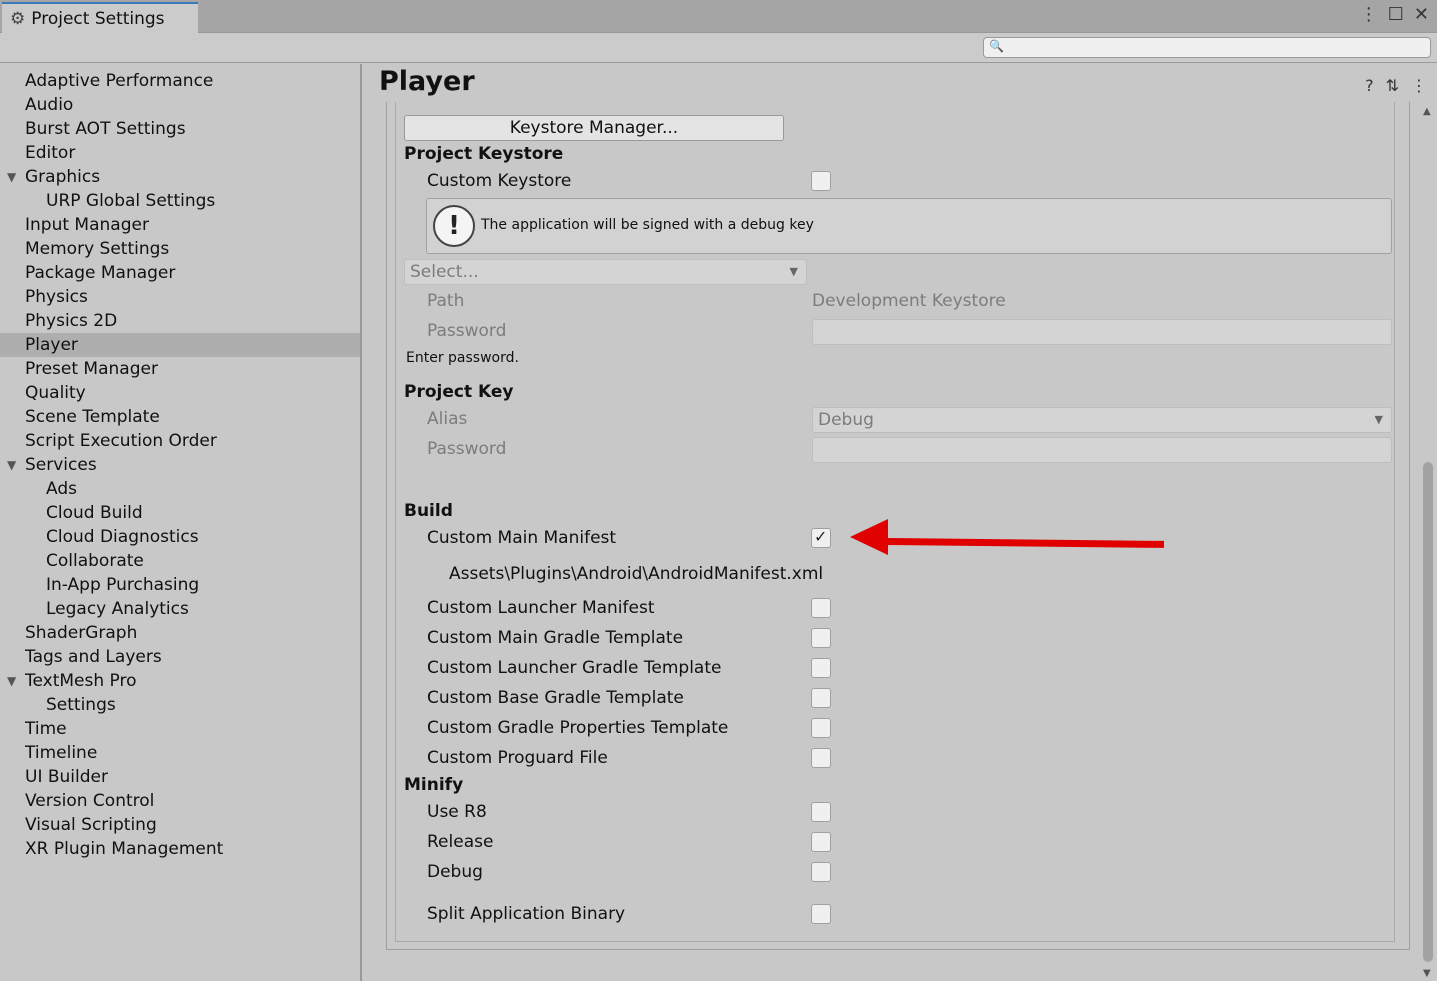 The image size is (1437, 981). Describe the element at coordinates (541, 608) in the screenshot. I see `option-label: Custom Launcher Manifest` at that location.